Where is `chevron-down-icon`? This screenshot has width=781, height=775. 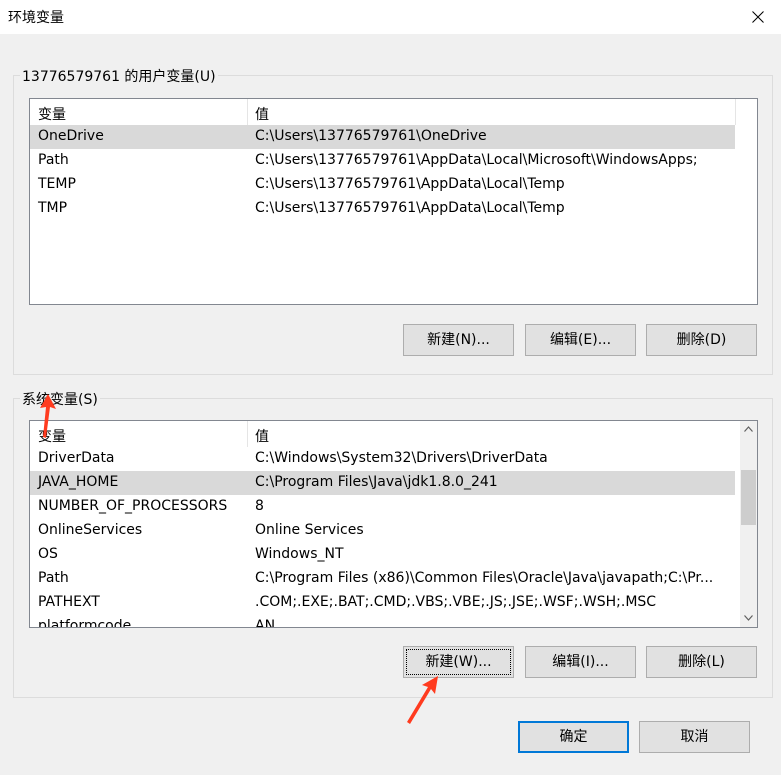
chevron-down-icon is located at coordinates (748, 618).